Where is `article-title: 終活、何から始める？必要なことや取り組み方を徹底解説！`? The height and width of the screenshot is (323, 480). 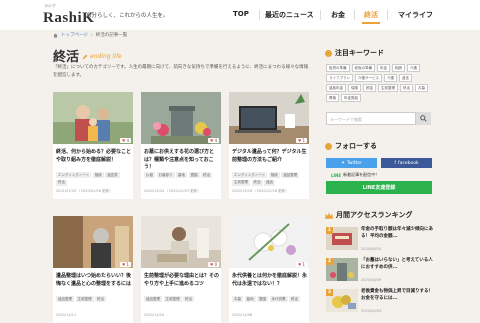
article-title: 終活、何から始める？必要なことや取り組み方を徹底解説！ is located at coordinates (93, 156).